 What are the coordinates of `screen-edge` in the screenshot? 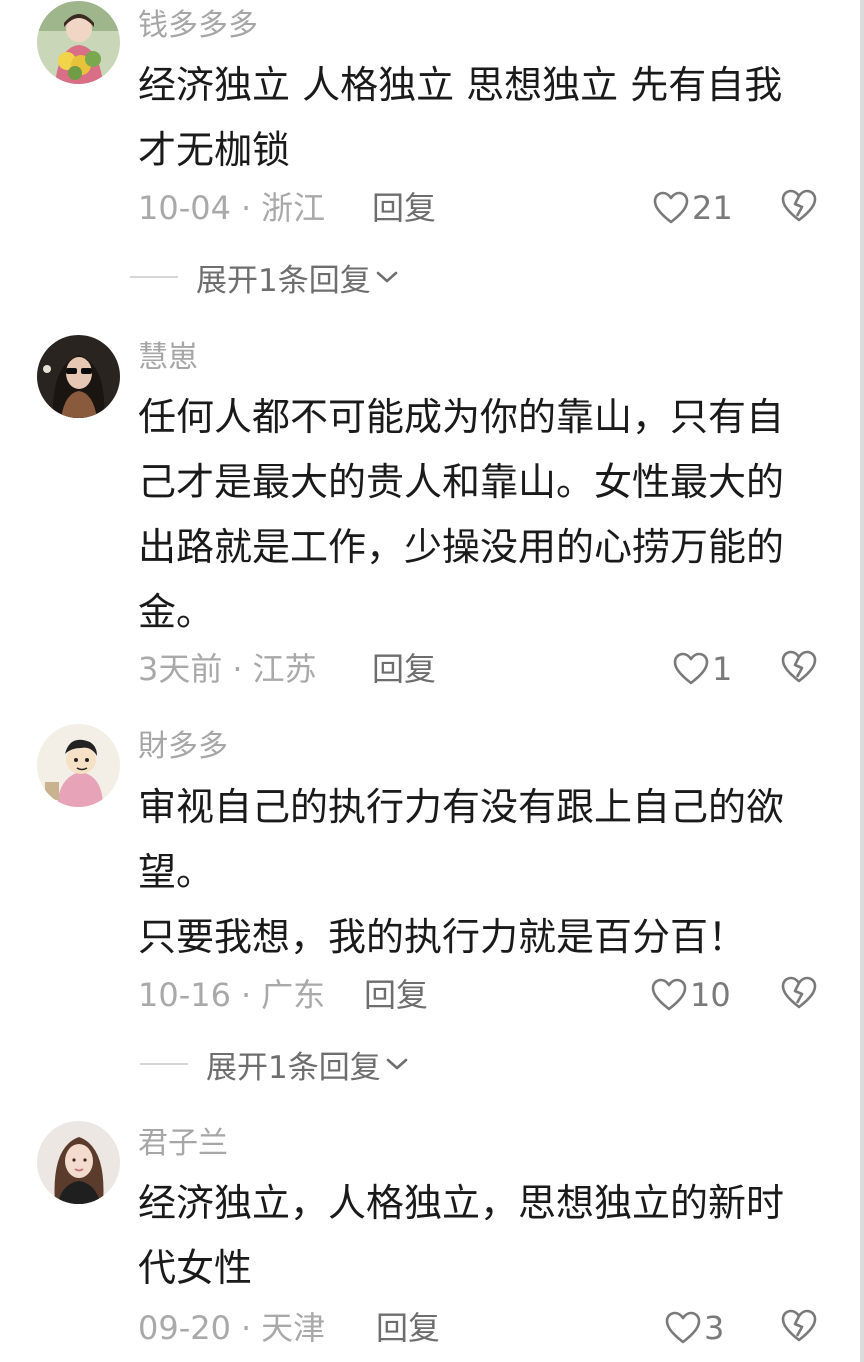 It's located at (862, 681).